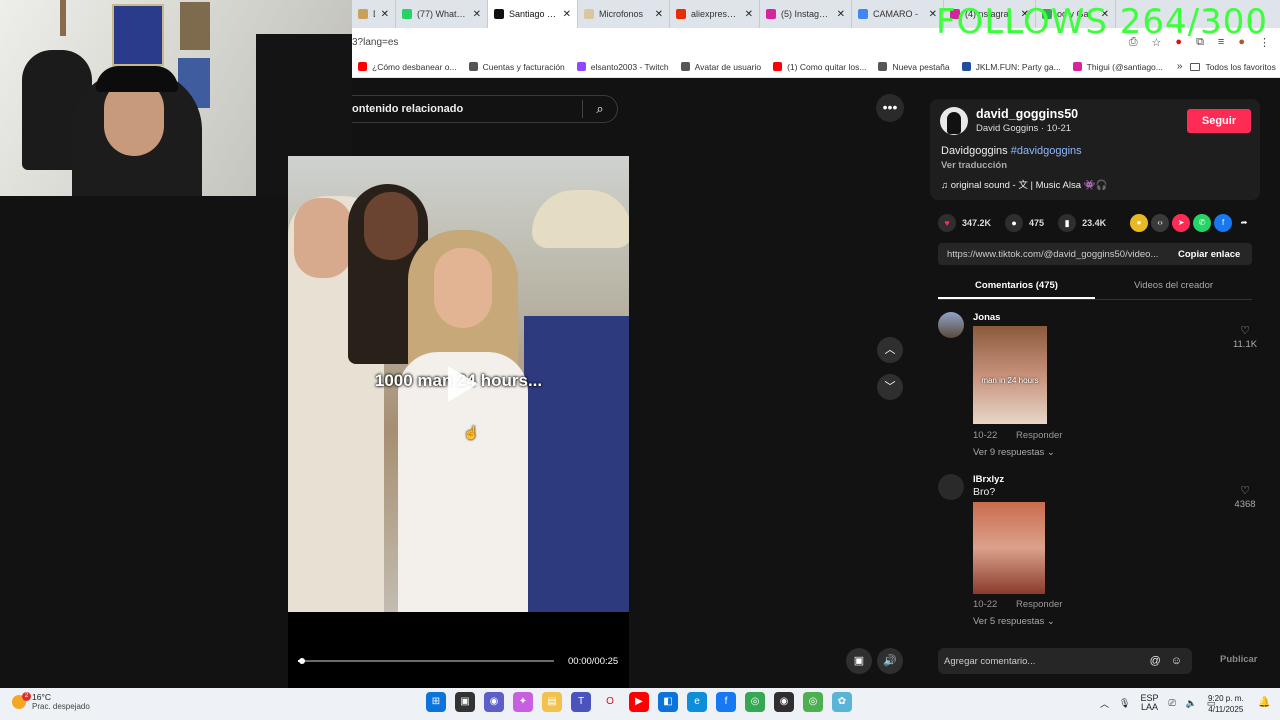 Image resolution: width=1280 pixels, height=720 pixels. I want to click on coin-icon: ●, so click(1139, 223).